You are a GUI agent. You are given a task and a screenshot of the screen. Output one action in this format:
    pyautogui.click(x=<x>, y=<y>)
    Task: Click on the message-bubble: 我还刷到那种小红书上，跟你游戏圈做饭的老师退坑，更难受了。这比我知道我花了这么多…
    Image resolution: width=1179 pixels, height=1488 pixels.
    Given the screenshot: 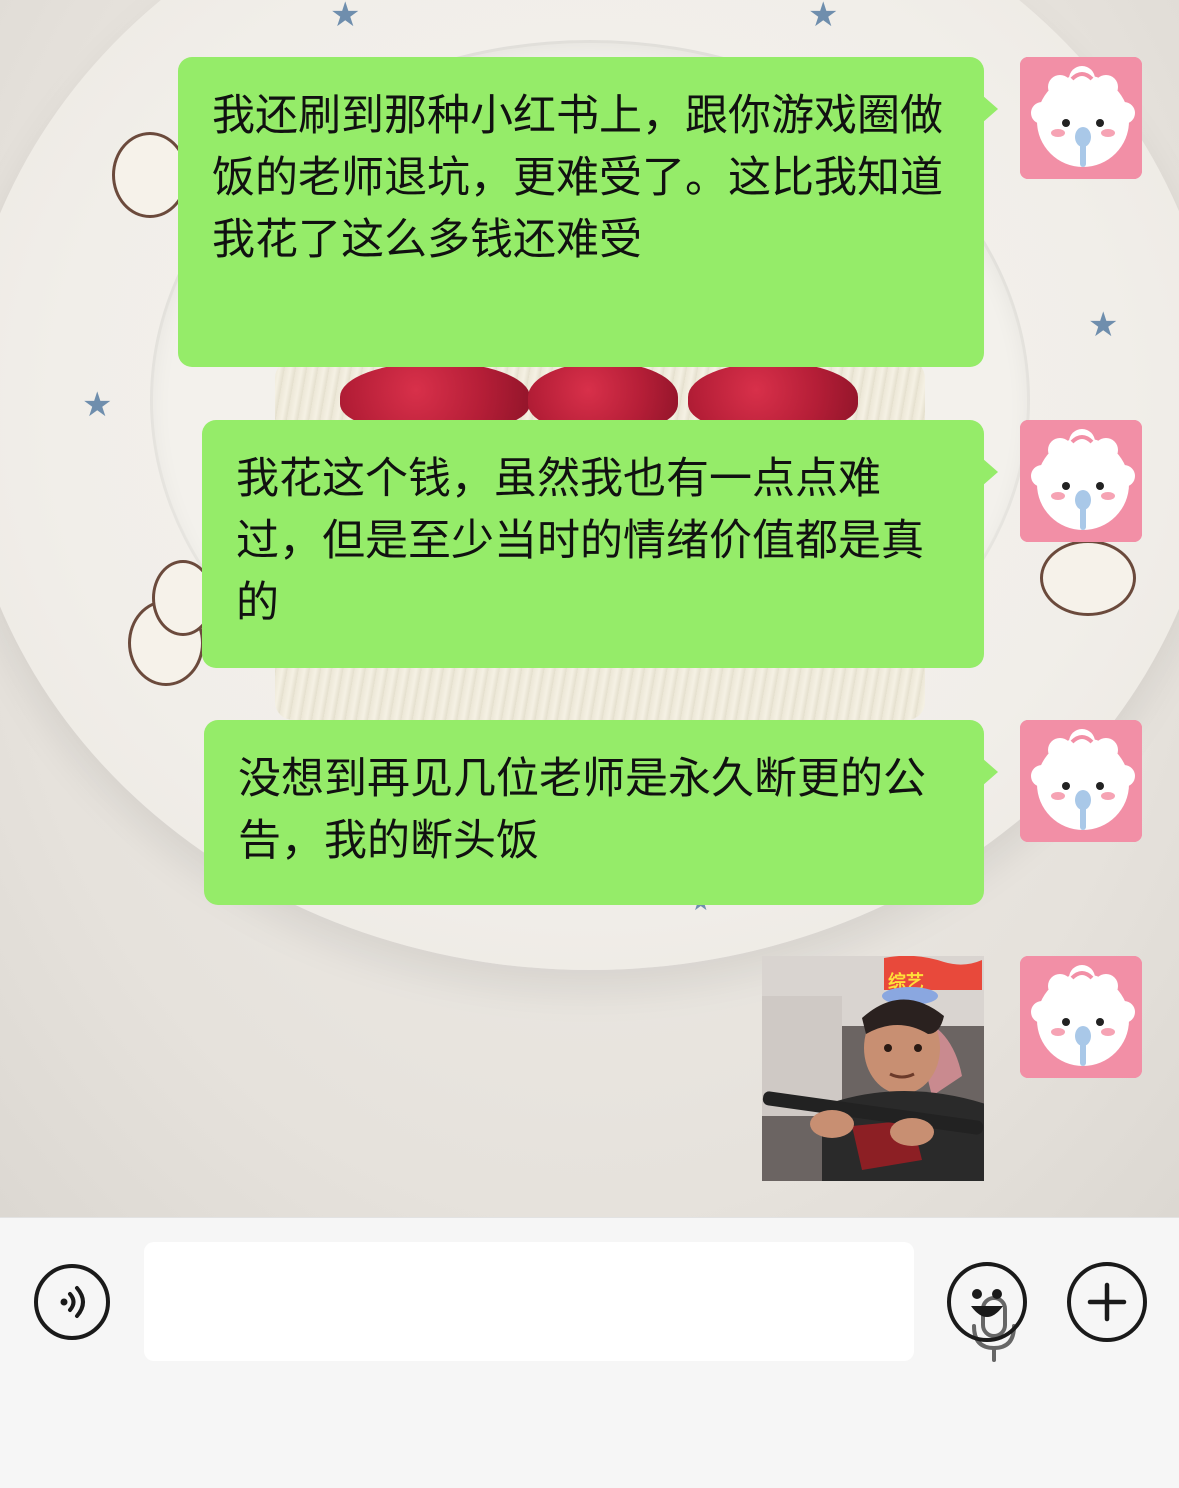 What is the action you would take?
    pyautogui.click(x=588, y=212)
    